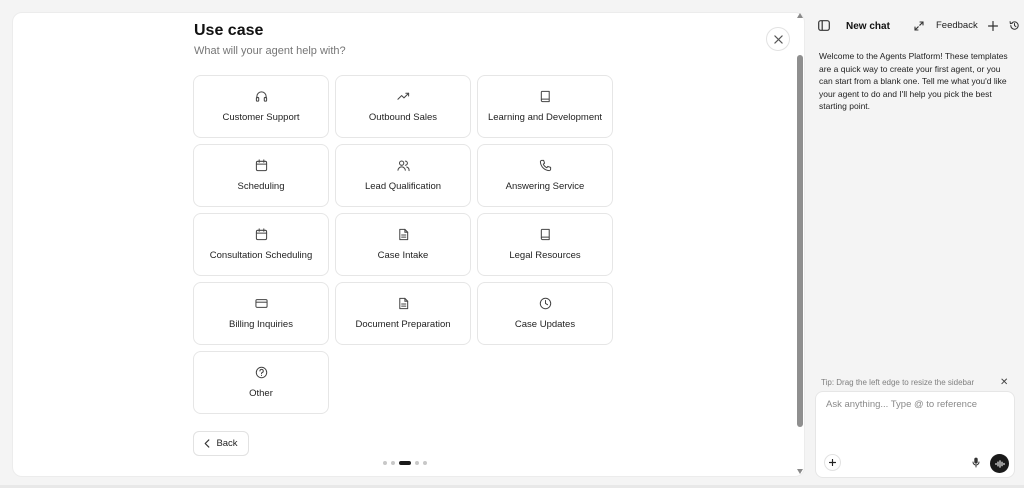 The height and width of the screenshot is (488, 1024). Describe the element at coordinates (545, 175) in the screenshot. I see `use-case-card-answering-service: Answering Service` at that location.